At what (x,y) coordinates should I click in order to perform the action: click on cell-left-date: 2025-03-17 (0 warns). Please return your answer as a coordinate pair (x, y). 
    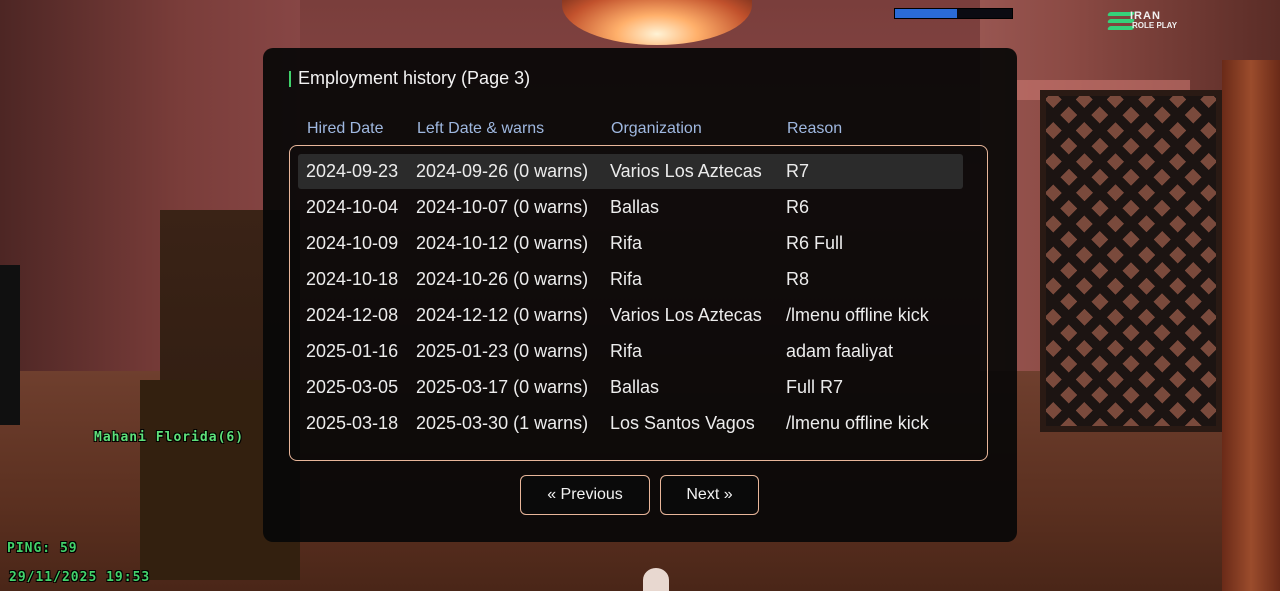
    Looking at the image, I should click on (502, 387).